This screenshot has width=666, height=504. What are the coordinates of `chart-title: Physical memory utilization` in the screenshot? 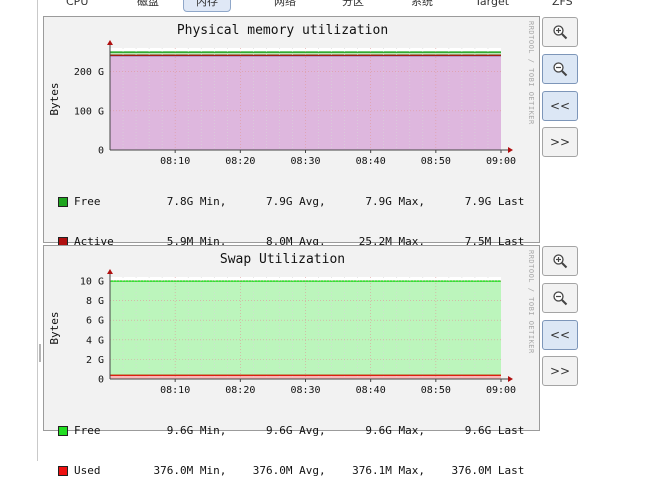 It's located at (282, 30).